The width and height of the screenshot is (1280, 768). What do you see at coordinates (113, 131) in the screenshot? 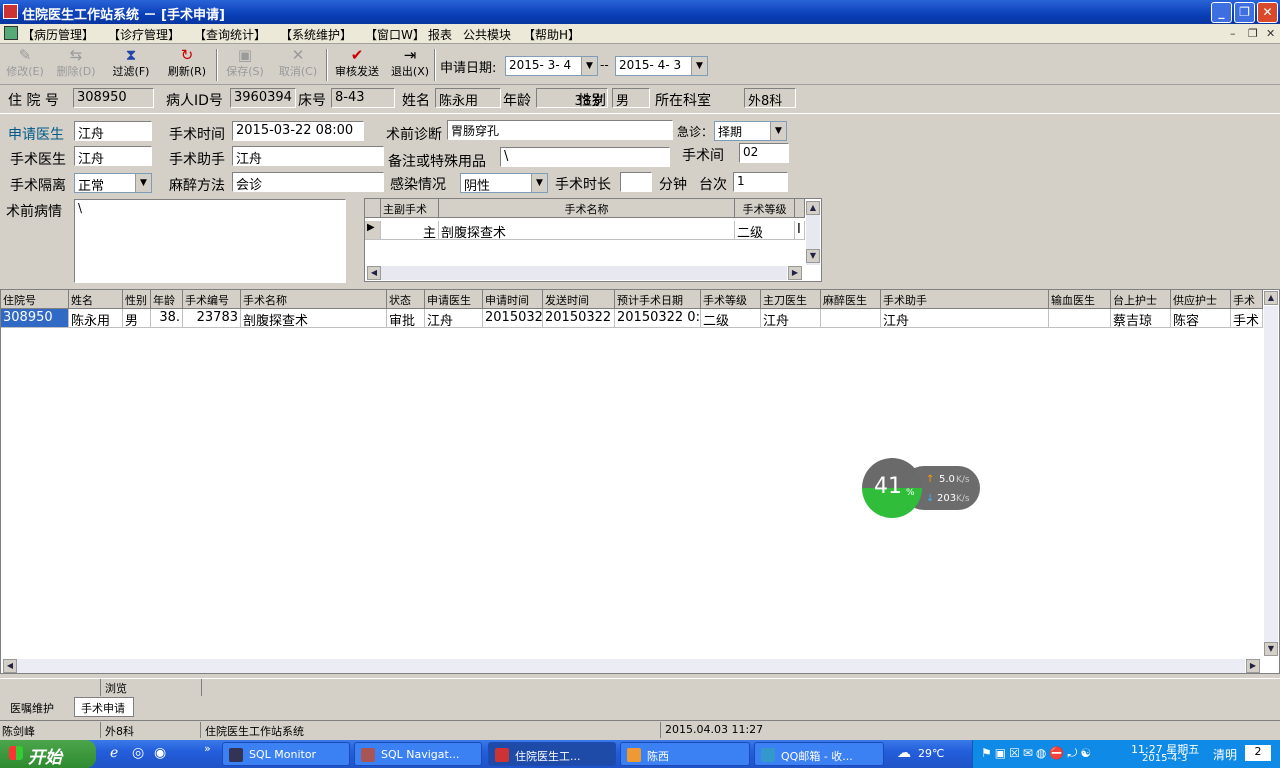
I see `applicant-field: 江舟` at bounding box center [113, 131].